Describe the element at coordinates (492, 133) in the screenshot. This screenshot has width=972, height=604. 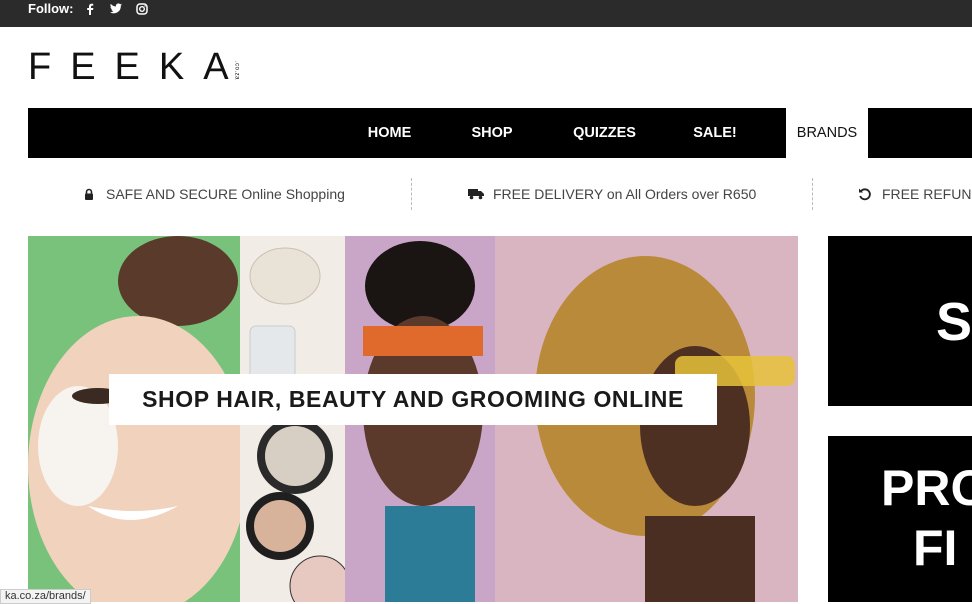
I see `nav-item-shop: SHOP` at that location.